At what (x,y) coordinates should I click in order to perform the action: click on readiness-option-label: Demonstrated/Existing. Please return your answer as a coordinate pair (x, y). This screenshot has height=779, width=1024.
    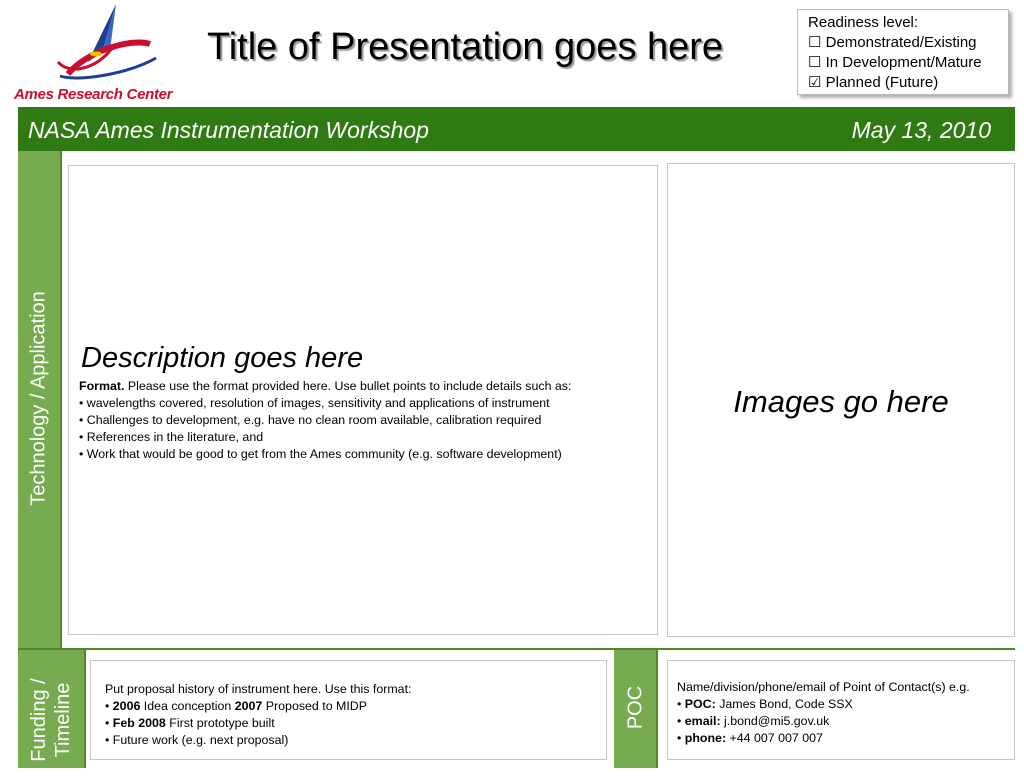
    Looking at the image, I should click on (901, 42).